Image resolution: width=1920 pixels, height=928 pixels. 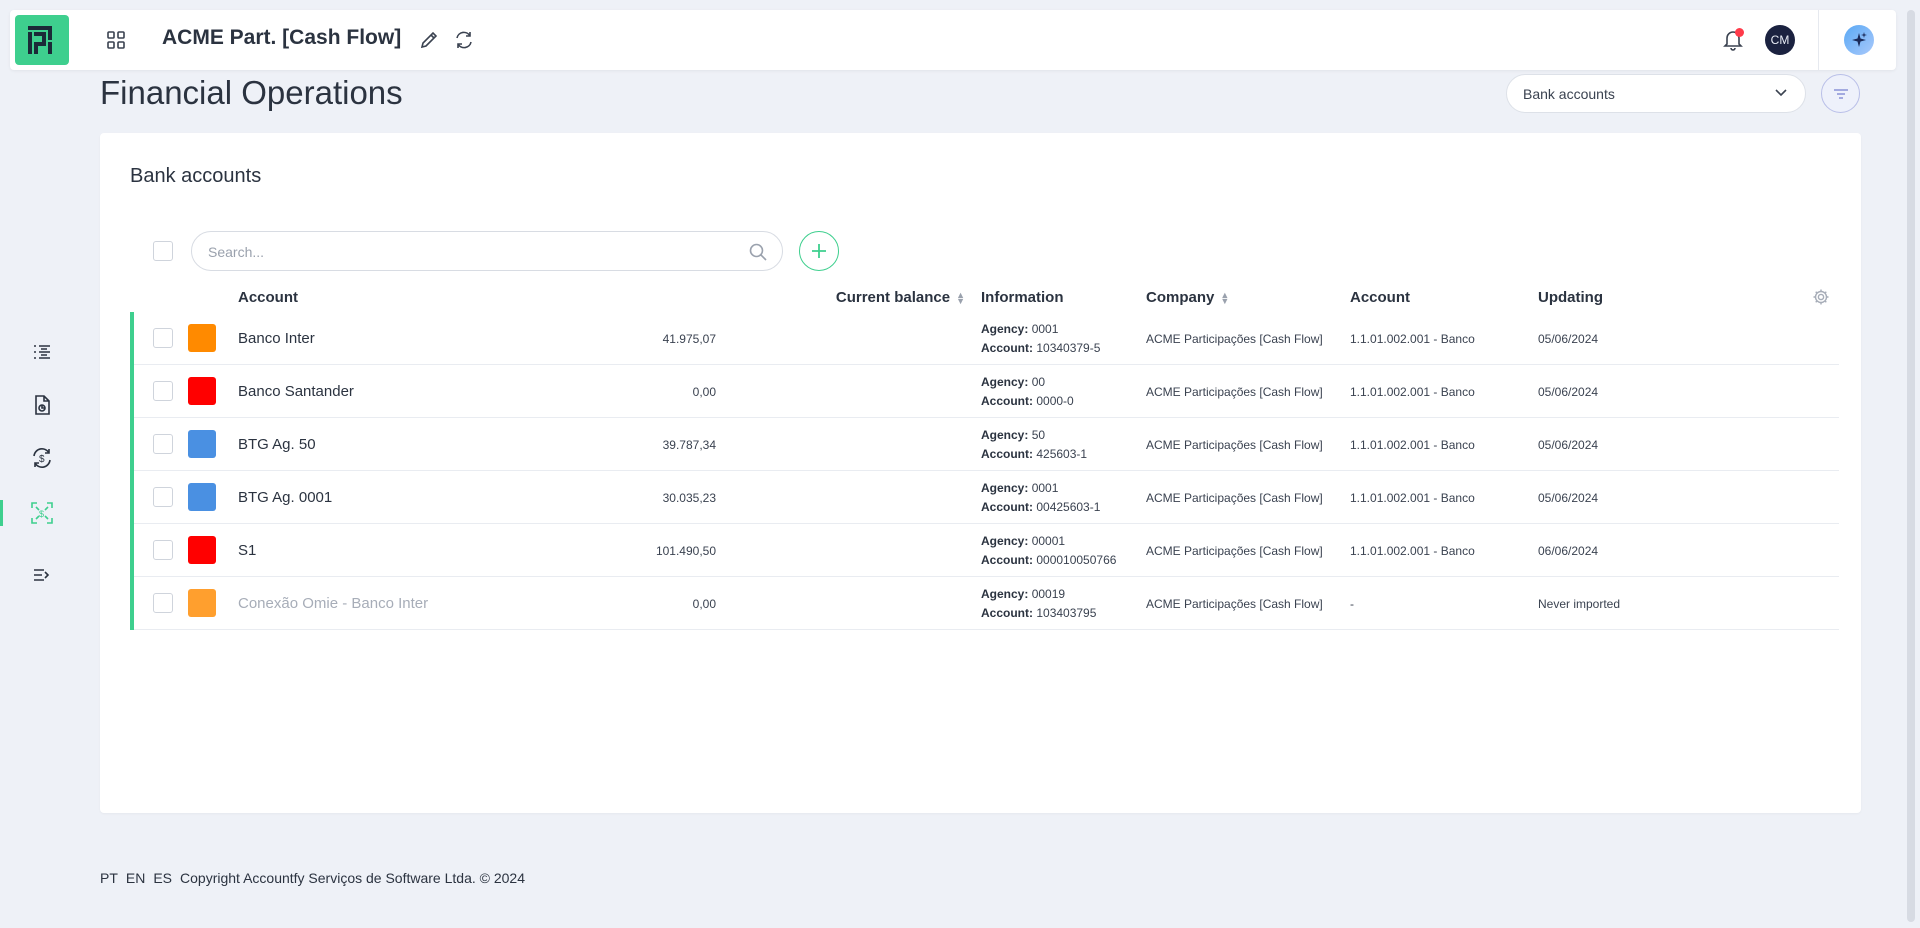 What do you see at coordinates (1818, 40) in the screenshot?
I see `divider` at bounding box center [1818, 40].